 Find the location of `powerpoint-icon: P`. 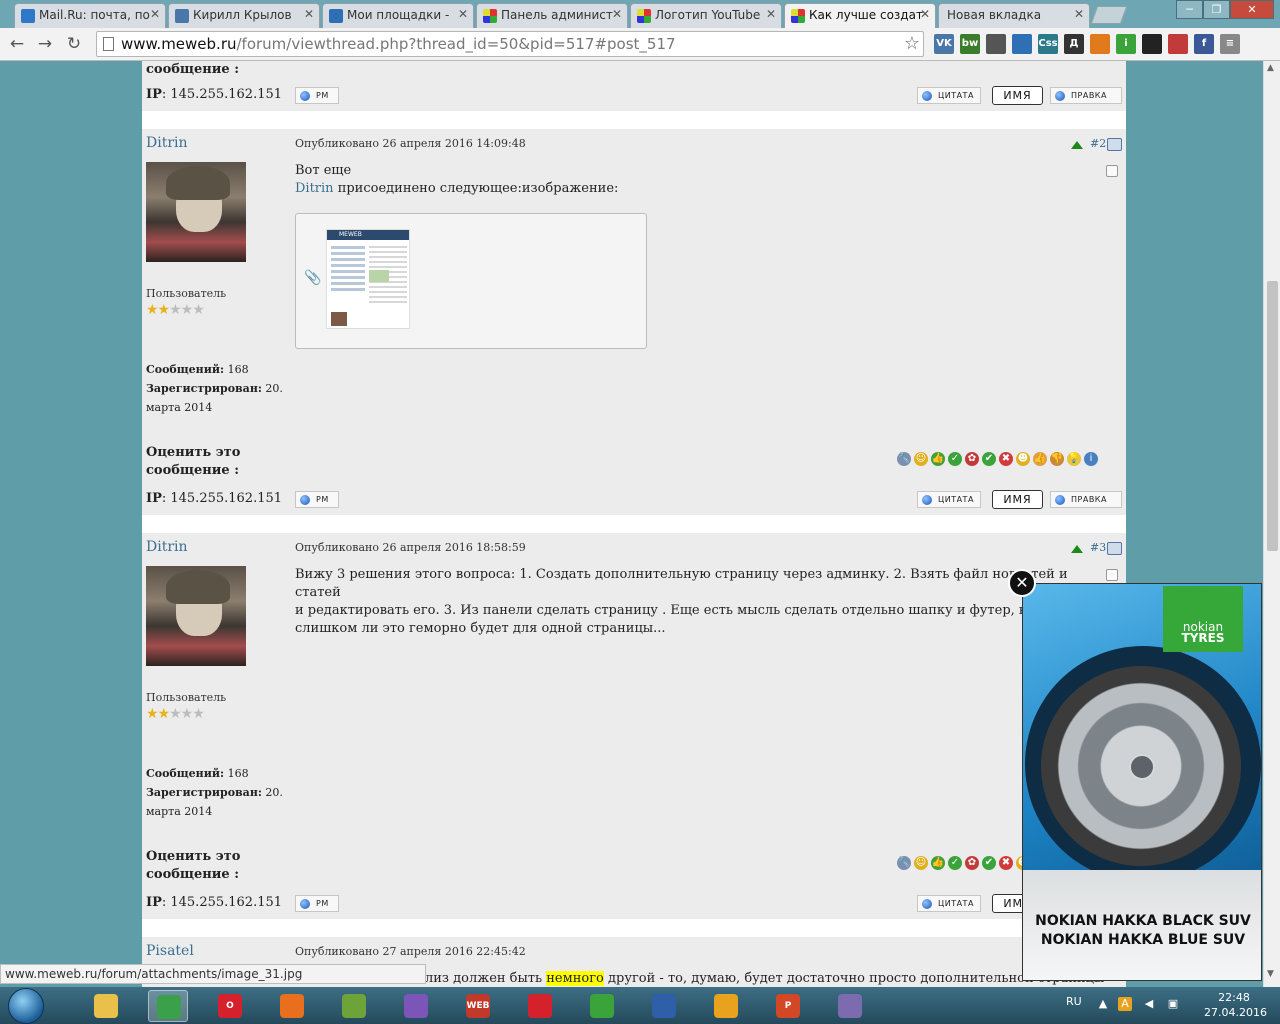

powerpoint-icon: P is located at coordinates (788, 1006).